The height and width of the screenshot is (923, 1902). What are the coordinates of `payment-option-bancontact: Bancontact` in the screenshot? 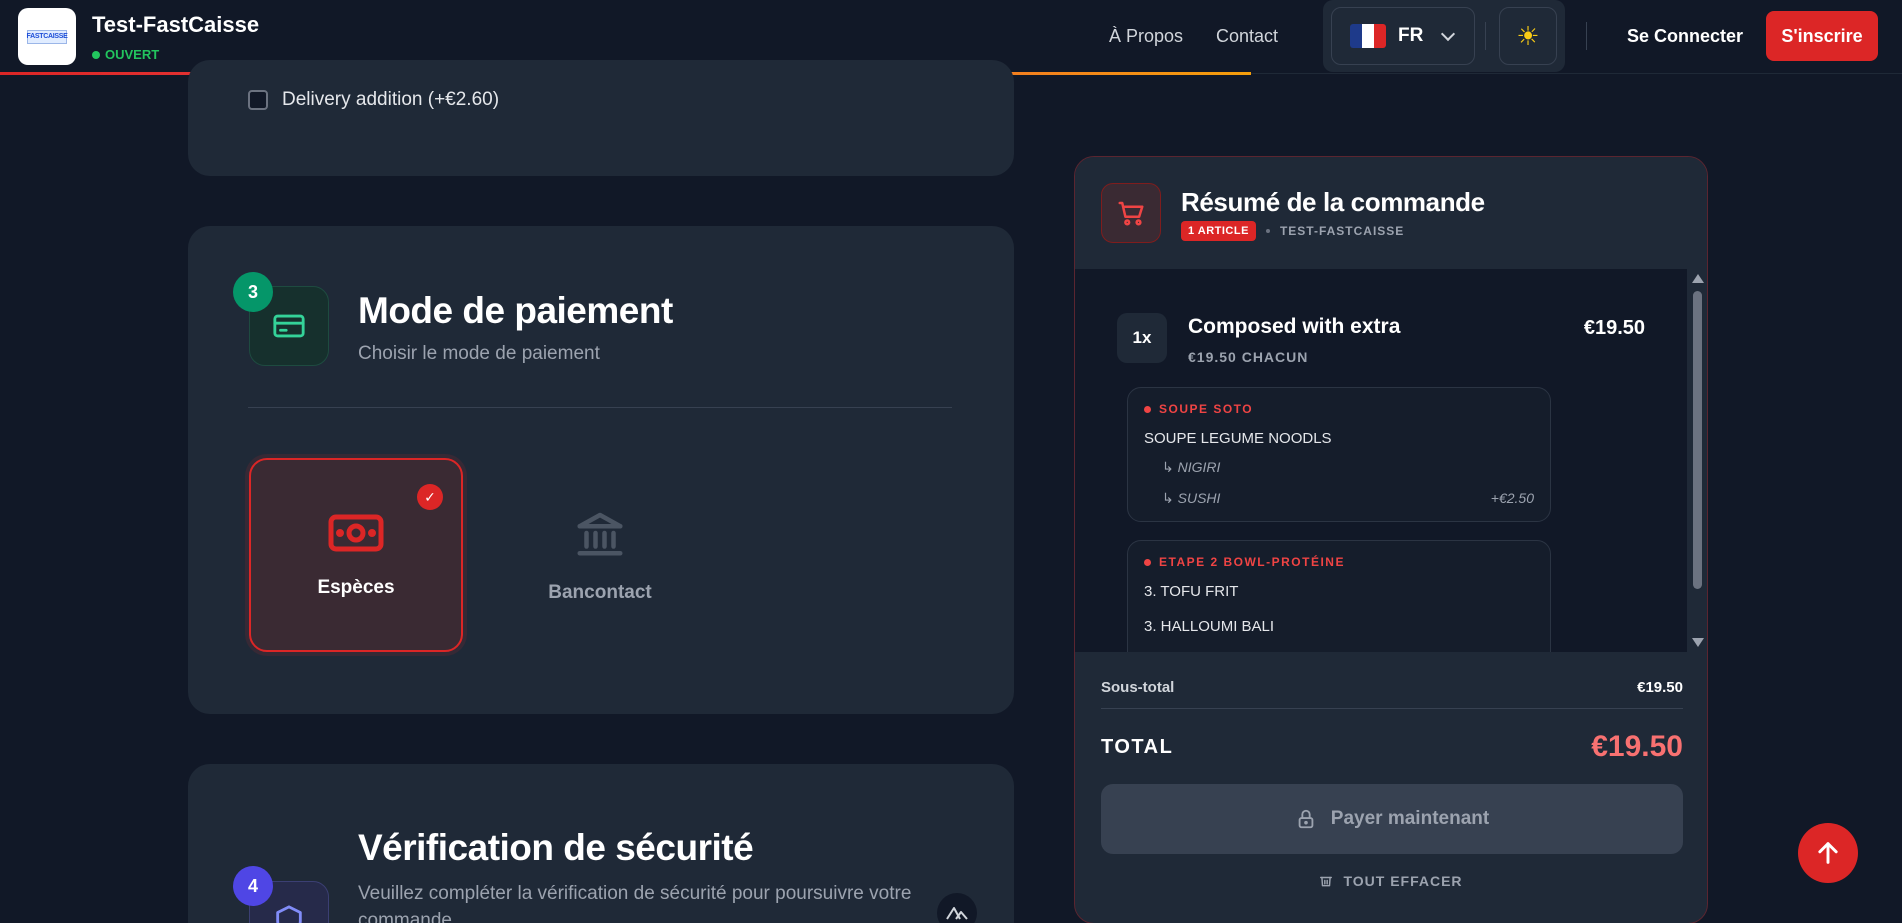 It's located at (600, 555).